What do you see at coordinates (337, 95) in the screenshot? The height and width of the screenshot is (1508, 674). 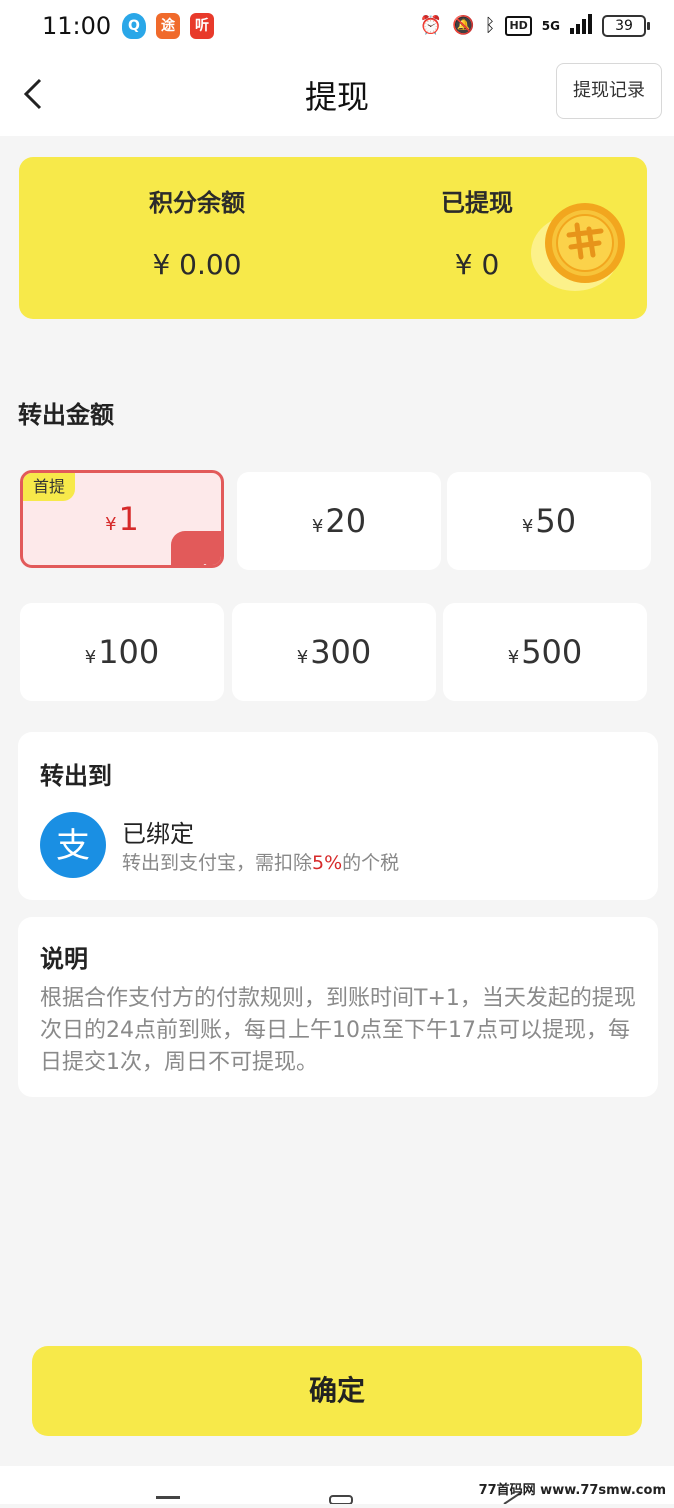 I see `nav-bar: 提现 提现记录` at bounding box center [337, 95].